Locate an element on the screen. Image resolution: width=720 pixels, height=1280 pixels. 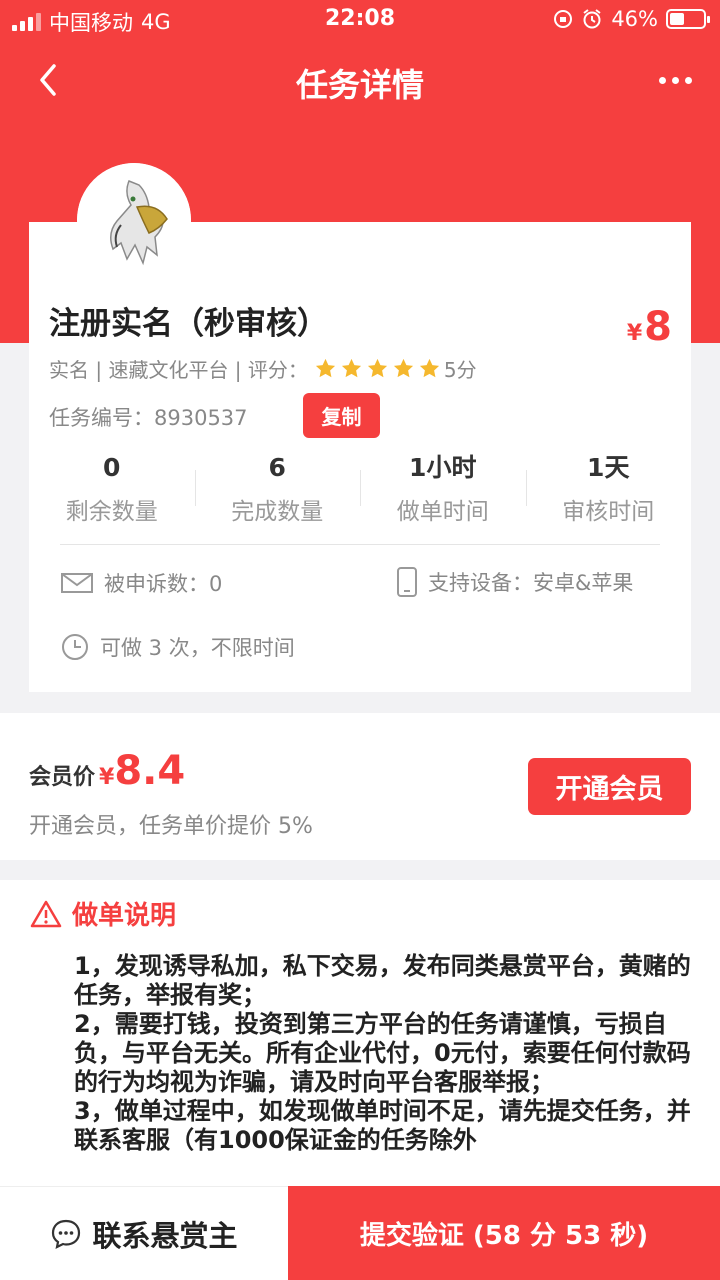
creature-avatar-image is located at coordinates (134, 220).